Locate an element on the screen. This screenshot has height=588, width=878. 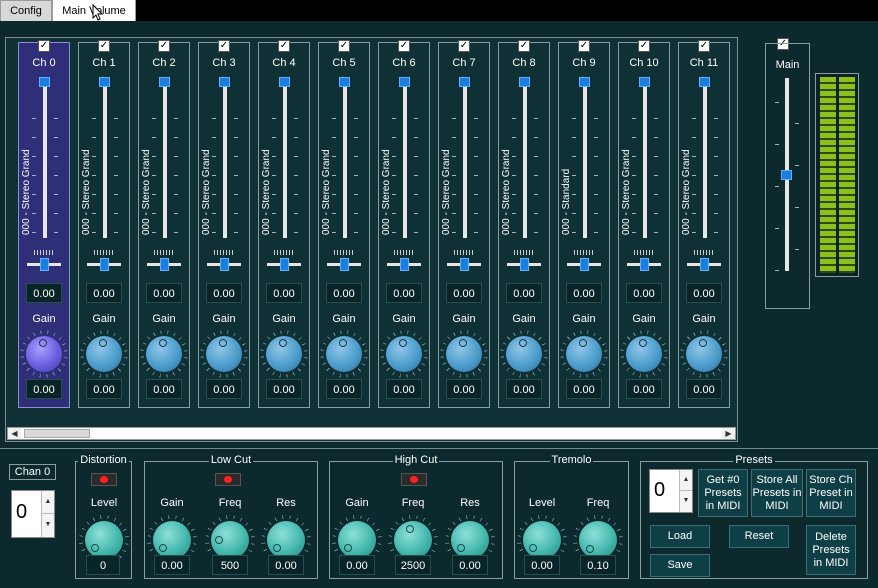
scrollbar-thumb is located at coordinates (57, 433).